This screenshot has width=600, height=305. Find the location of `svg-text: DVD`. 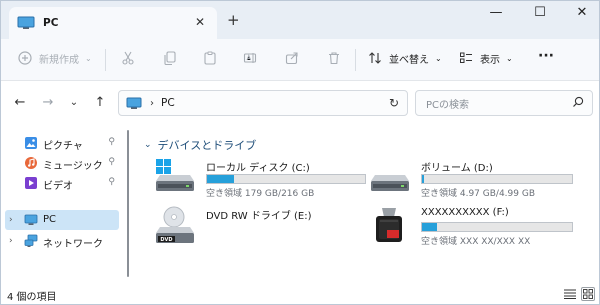

svg-text: DVD is located at coordinates (166, 240).